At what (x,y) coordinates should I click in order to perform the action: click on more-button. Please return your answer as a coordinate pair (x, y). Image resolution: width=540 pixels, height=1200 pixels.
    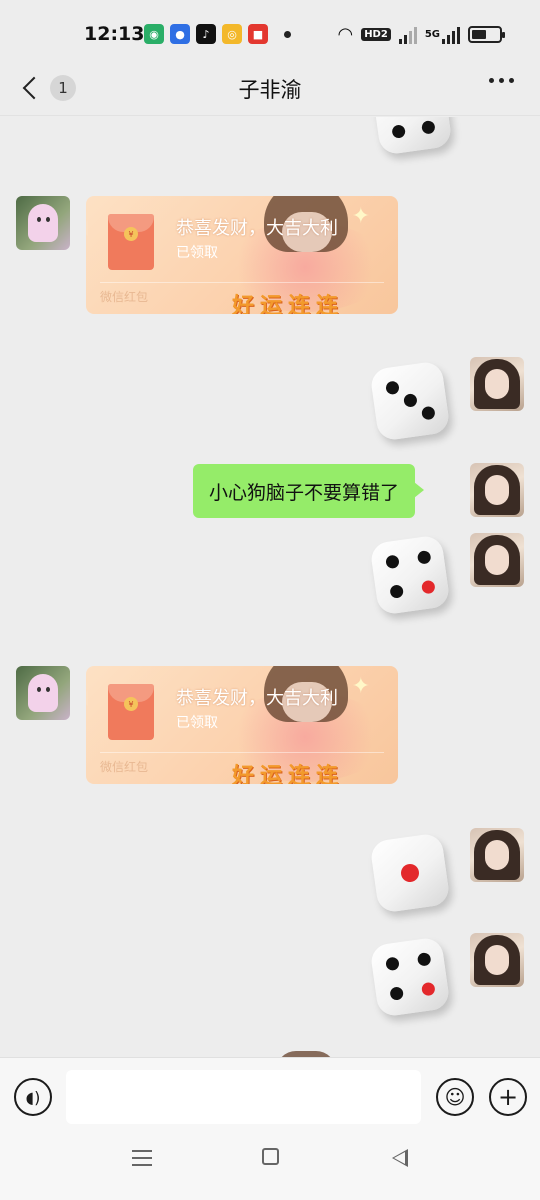
    Looking at the image, I should click on (501, 80).